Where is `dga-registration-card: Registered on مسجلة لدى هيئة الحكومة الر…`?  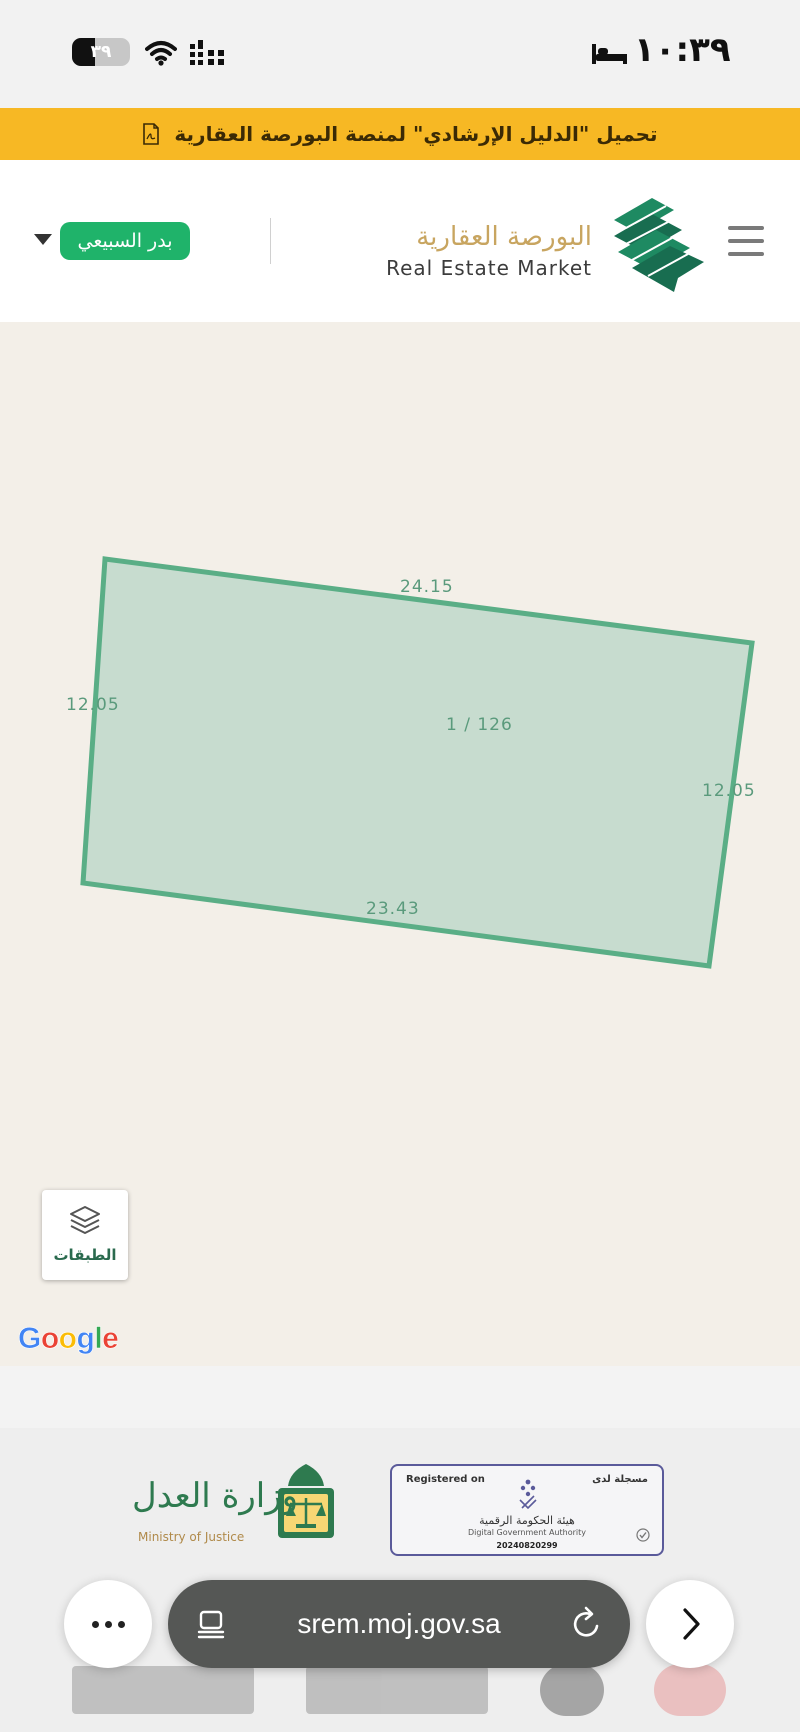
dga-registration-card: Registered on مسجلة لدى هيئة الحكومة الر… is located at coordinates (527, 1510).